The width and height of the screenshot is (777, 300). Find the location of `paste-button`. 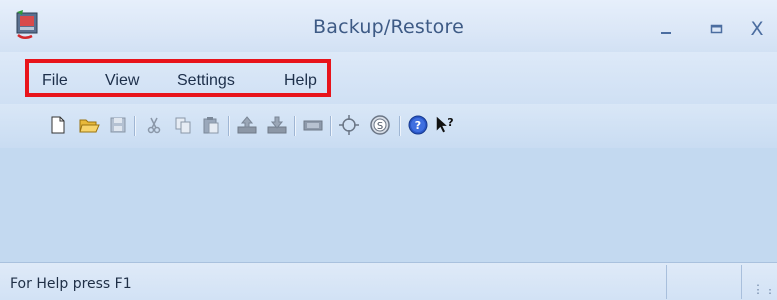

paste-button is located at coordinates (211, 125).